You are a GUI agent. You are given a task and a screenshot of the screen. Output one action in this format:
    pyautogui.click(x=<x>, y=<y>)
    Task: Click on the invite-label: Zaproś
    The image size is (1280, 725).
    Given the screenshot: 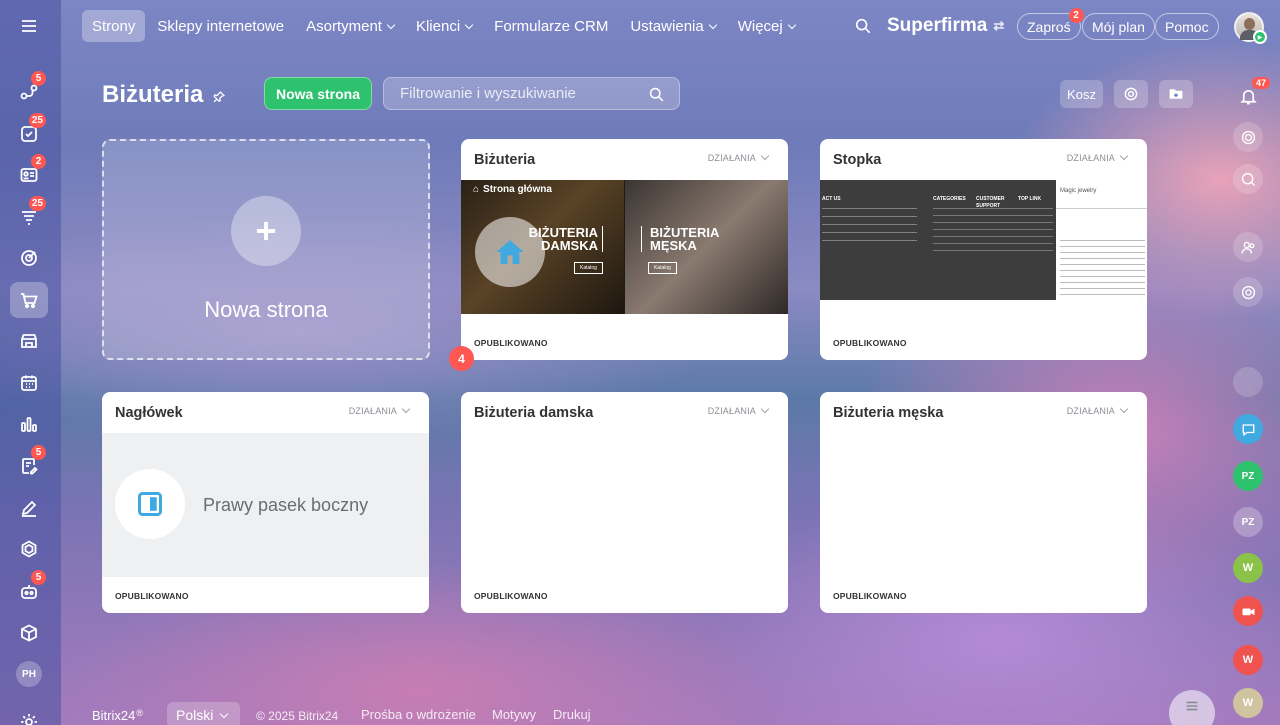 What is the action you would take?
    pyautogui.click(x=1049, y=26)
    